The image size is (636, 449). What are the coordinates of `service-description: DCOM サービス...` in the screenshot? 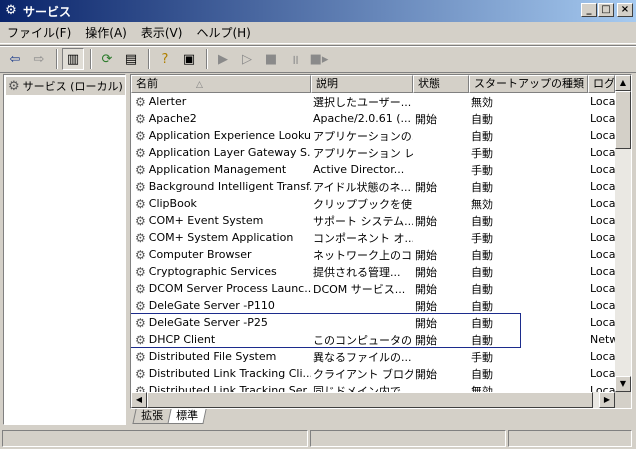 It's located at (359, 289).